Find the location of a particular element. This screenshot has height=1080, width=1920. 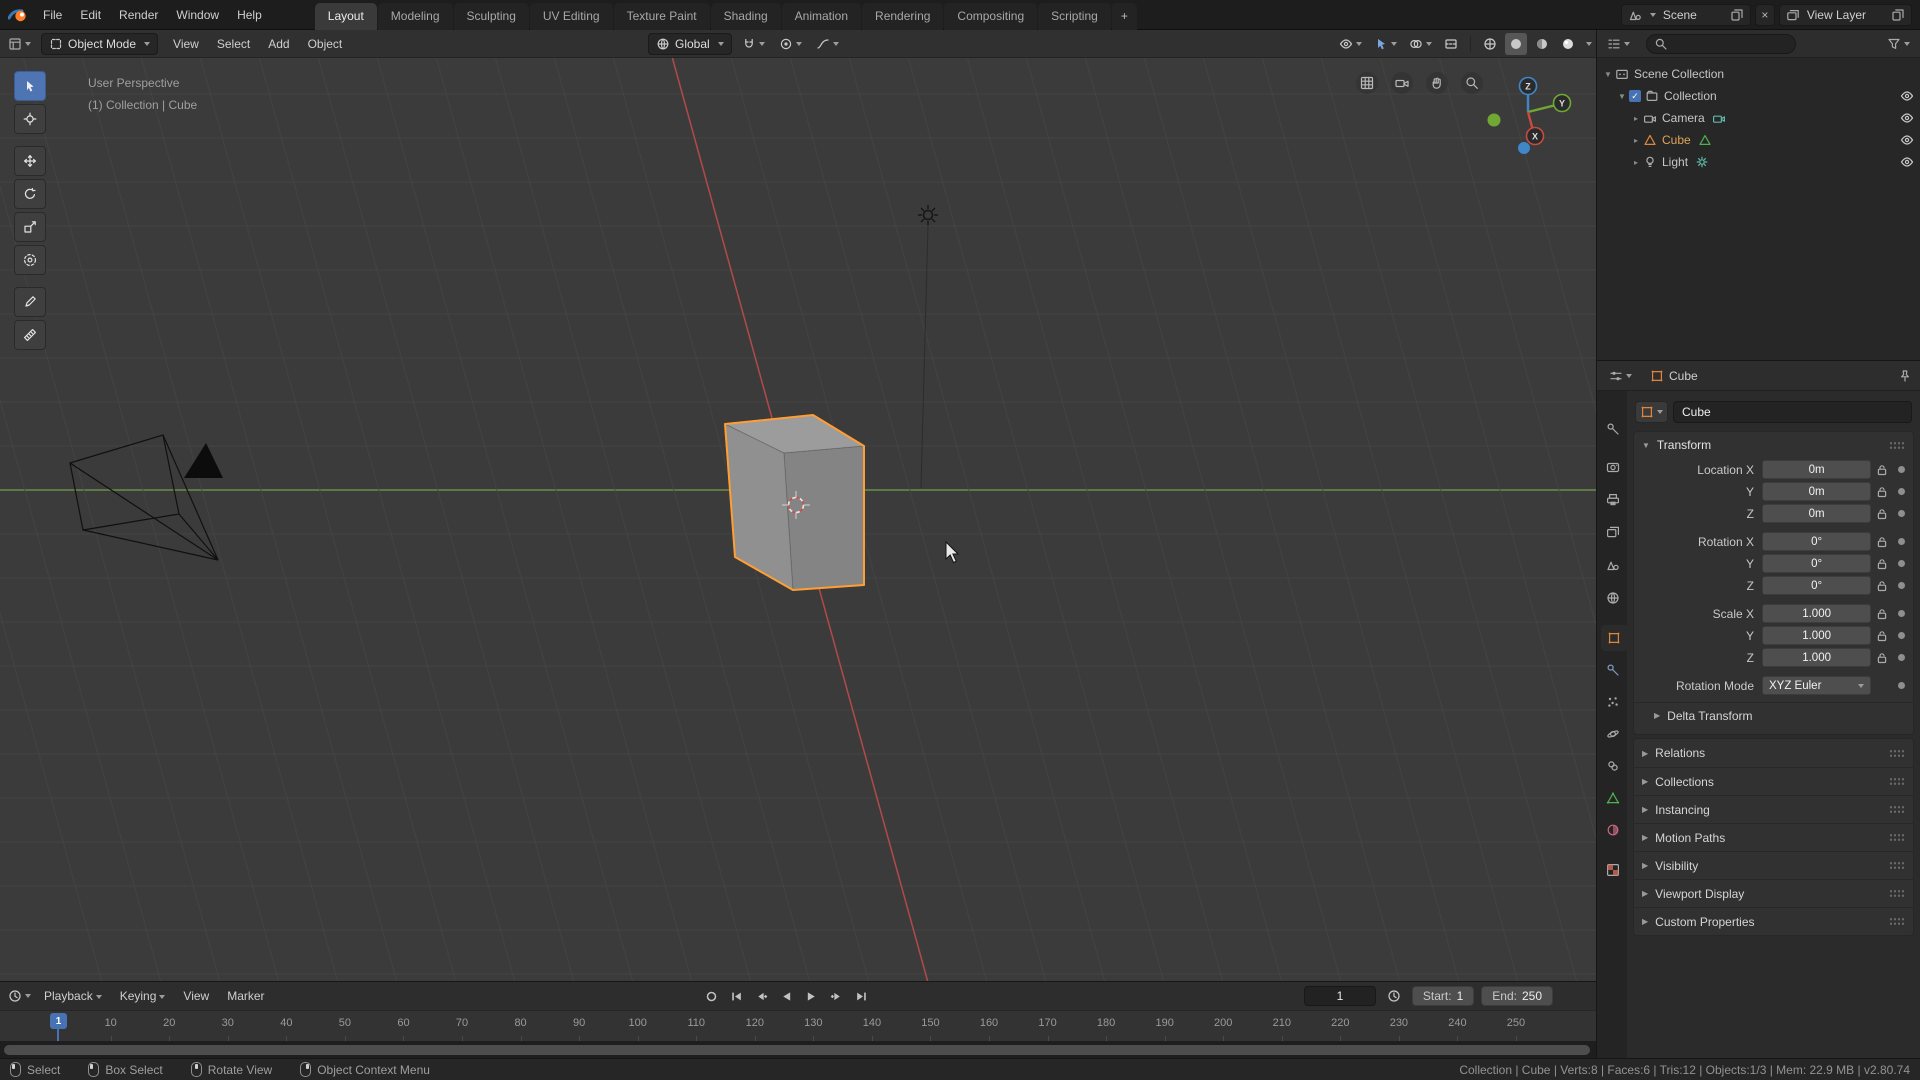

outliner-filter-button is located at coordinates (1898, 44).